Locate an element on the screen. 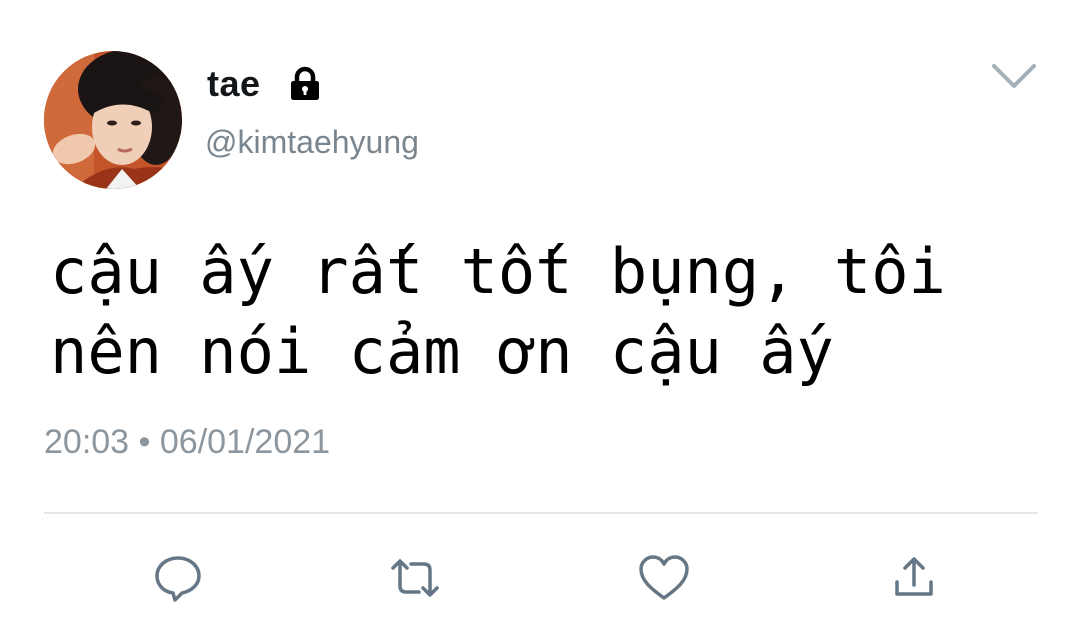 Image resolution: width=1080 pixels, height=635 pixels. retweet-button is located at coordinates (415, 578).